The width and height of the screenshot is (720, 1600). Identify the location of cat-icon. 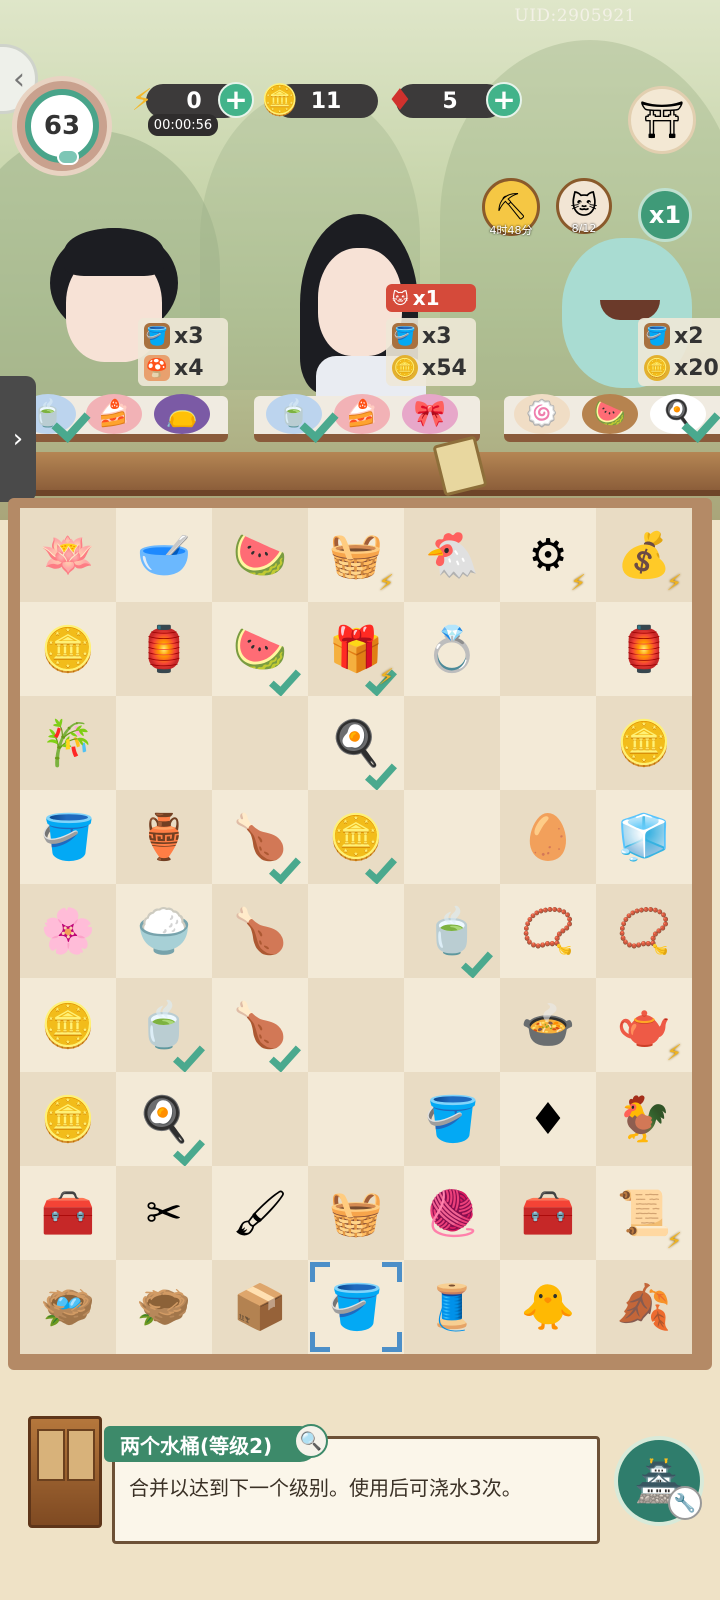
(68, 157).